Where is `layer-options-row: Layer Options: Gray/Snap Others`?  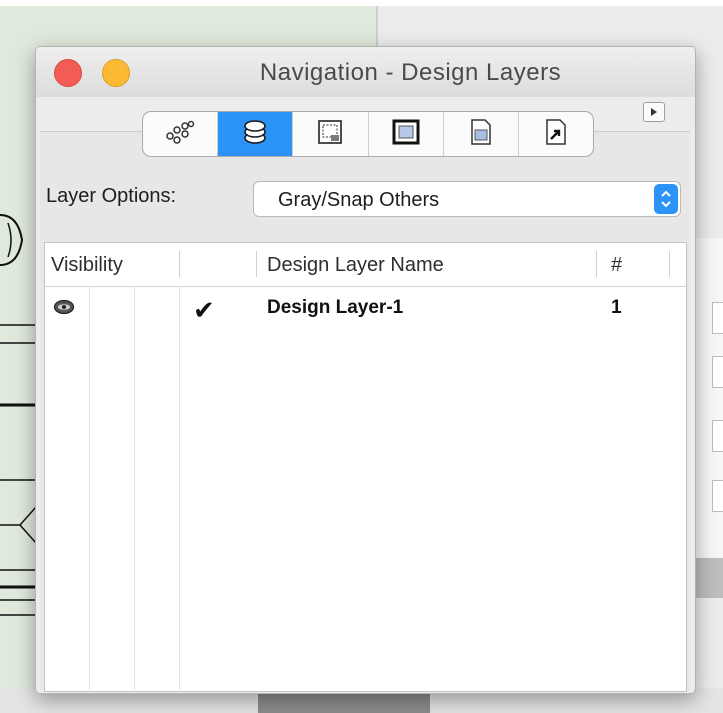 layer-options-row: Layer Options: Gray/Snap Others is located at coordinates (363, 199).